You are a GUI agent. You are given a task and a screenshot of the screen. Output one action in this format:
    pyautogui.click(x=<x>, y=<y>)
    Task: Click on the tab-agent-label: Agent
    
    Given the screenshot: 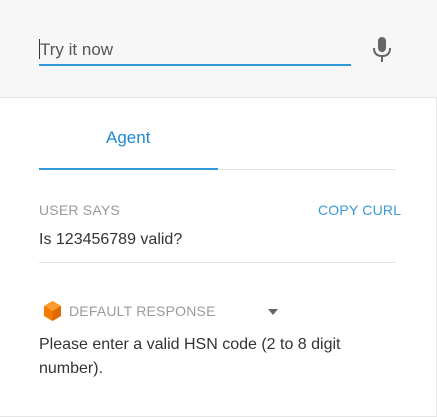 What is the action you would take?
    pyautogui.click(x=128, y=137)
    